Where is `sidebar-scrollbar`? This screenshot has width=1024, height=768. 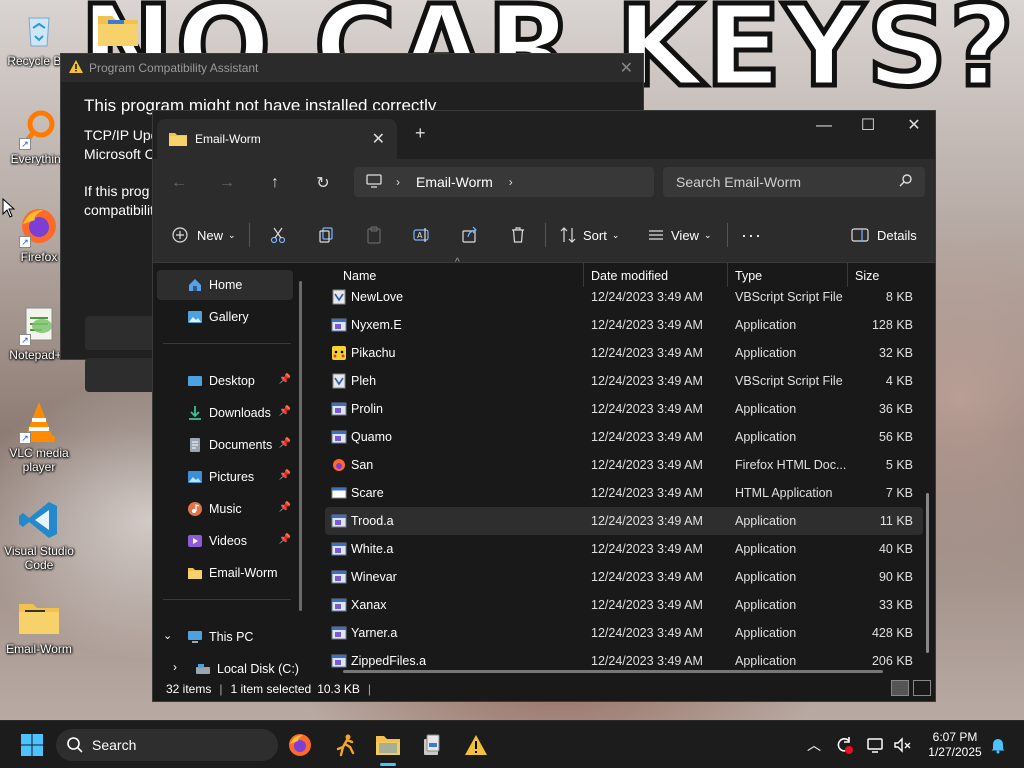
sidebar-scrollbar is located at coordinates (300, 446).